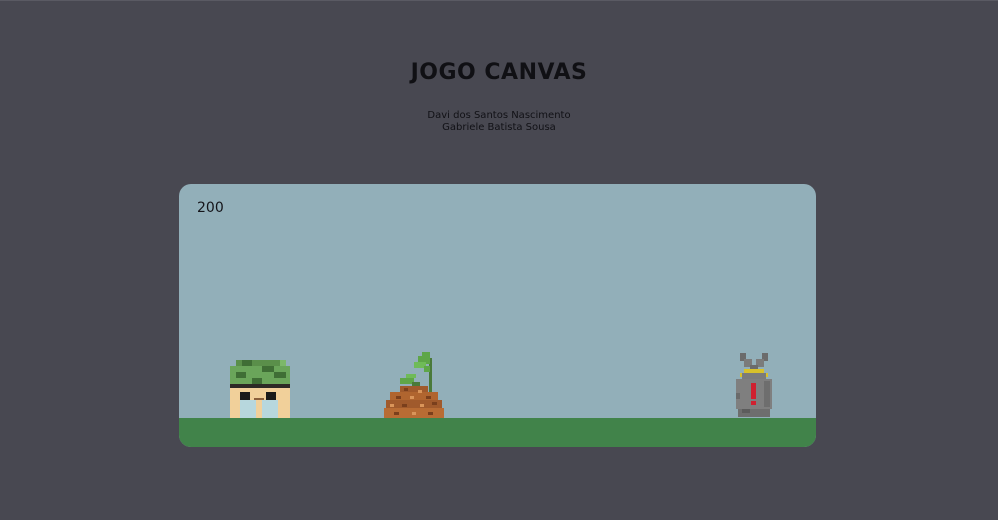 This screenshot has width=998, height=520. I want to click on window-top-border, so click(499, 0).